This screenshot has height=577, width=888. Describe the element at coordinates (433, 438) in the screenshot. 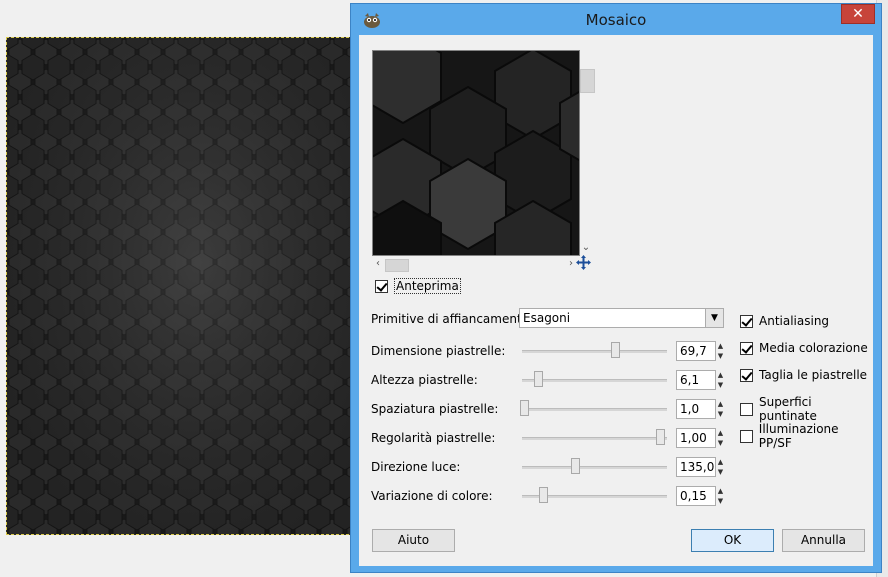

I see `param-label: Regolarità piastrelle:` at that location.